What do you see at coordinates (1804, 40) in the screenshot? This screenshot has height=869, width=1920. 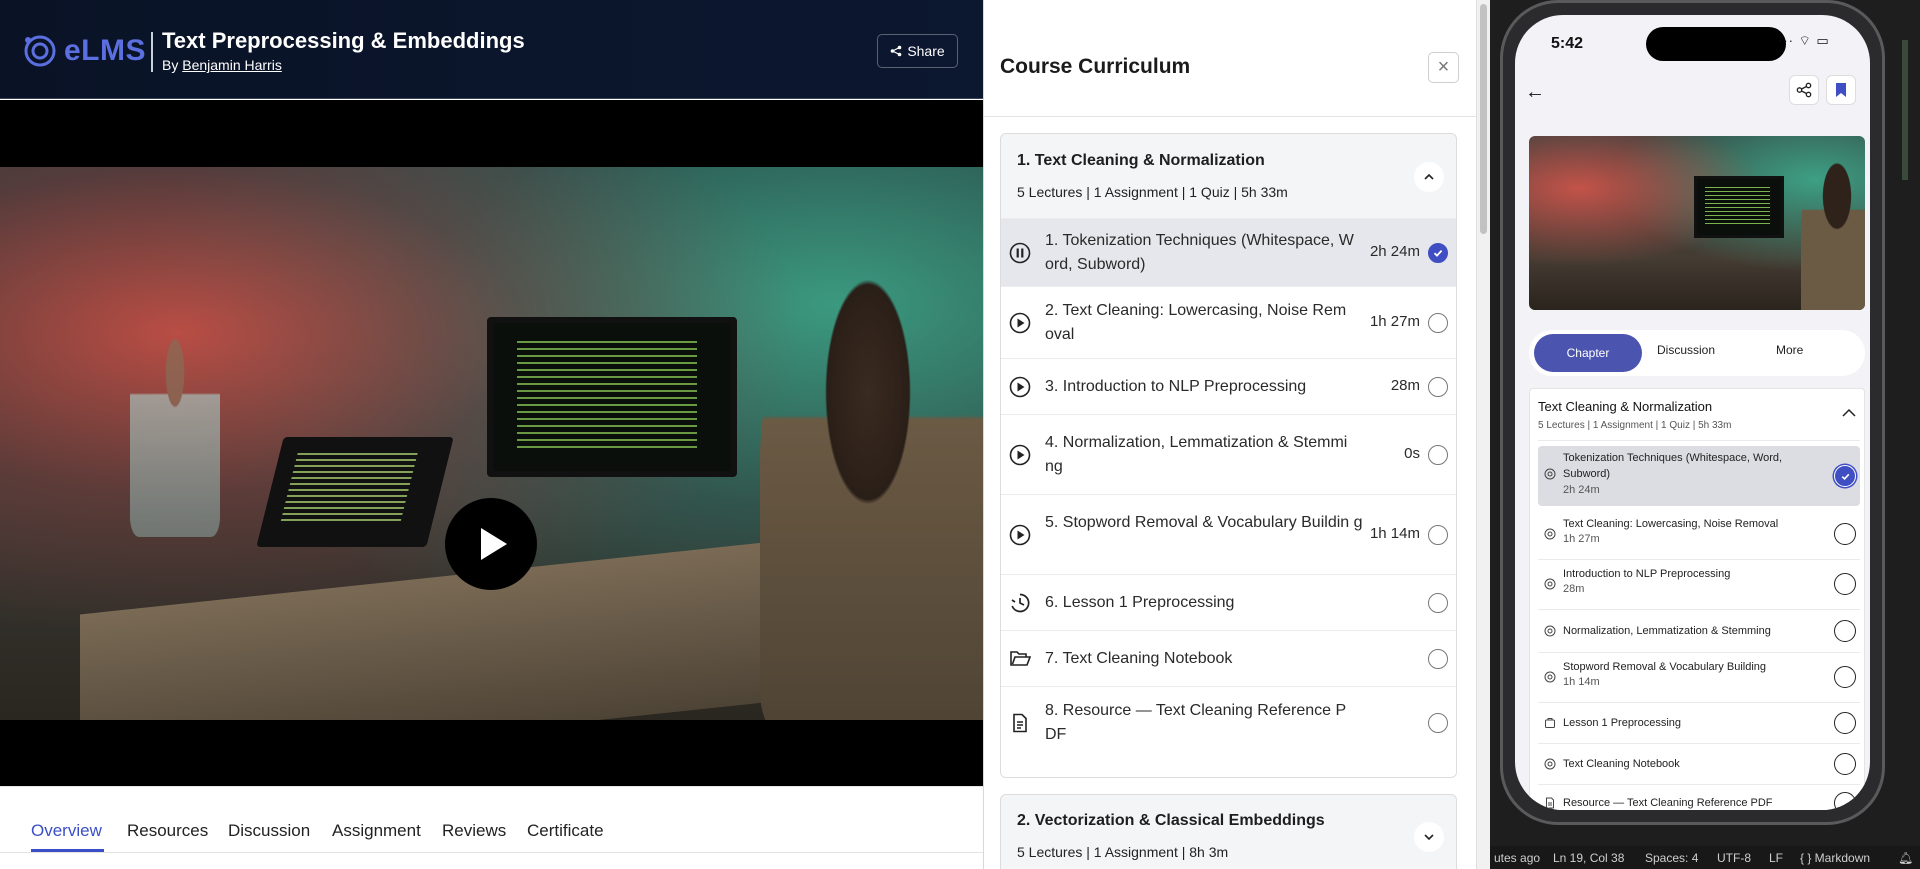 I see `phone-status-icons: ··· ⌔ ▭` at bounding box center [1804, 40].